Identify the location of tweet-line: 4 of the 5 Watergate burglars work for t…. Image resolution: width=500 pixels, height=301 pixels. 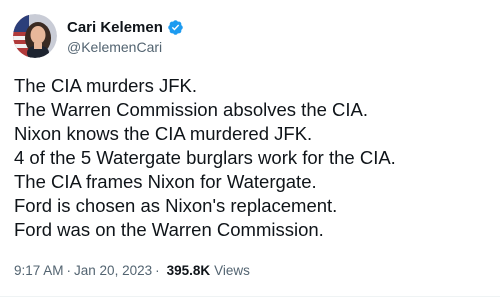
(205, 157).